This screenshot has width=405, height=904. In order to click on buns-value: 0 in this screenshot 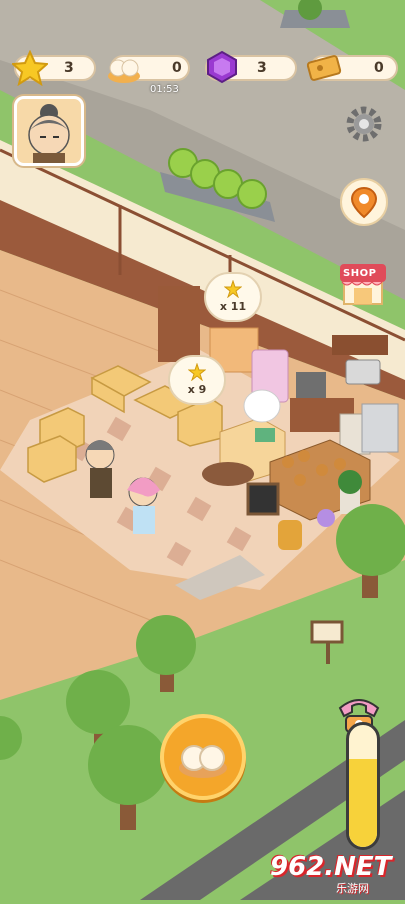, I will do `click(177, 68)`.